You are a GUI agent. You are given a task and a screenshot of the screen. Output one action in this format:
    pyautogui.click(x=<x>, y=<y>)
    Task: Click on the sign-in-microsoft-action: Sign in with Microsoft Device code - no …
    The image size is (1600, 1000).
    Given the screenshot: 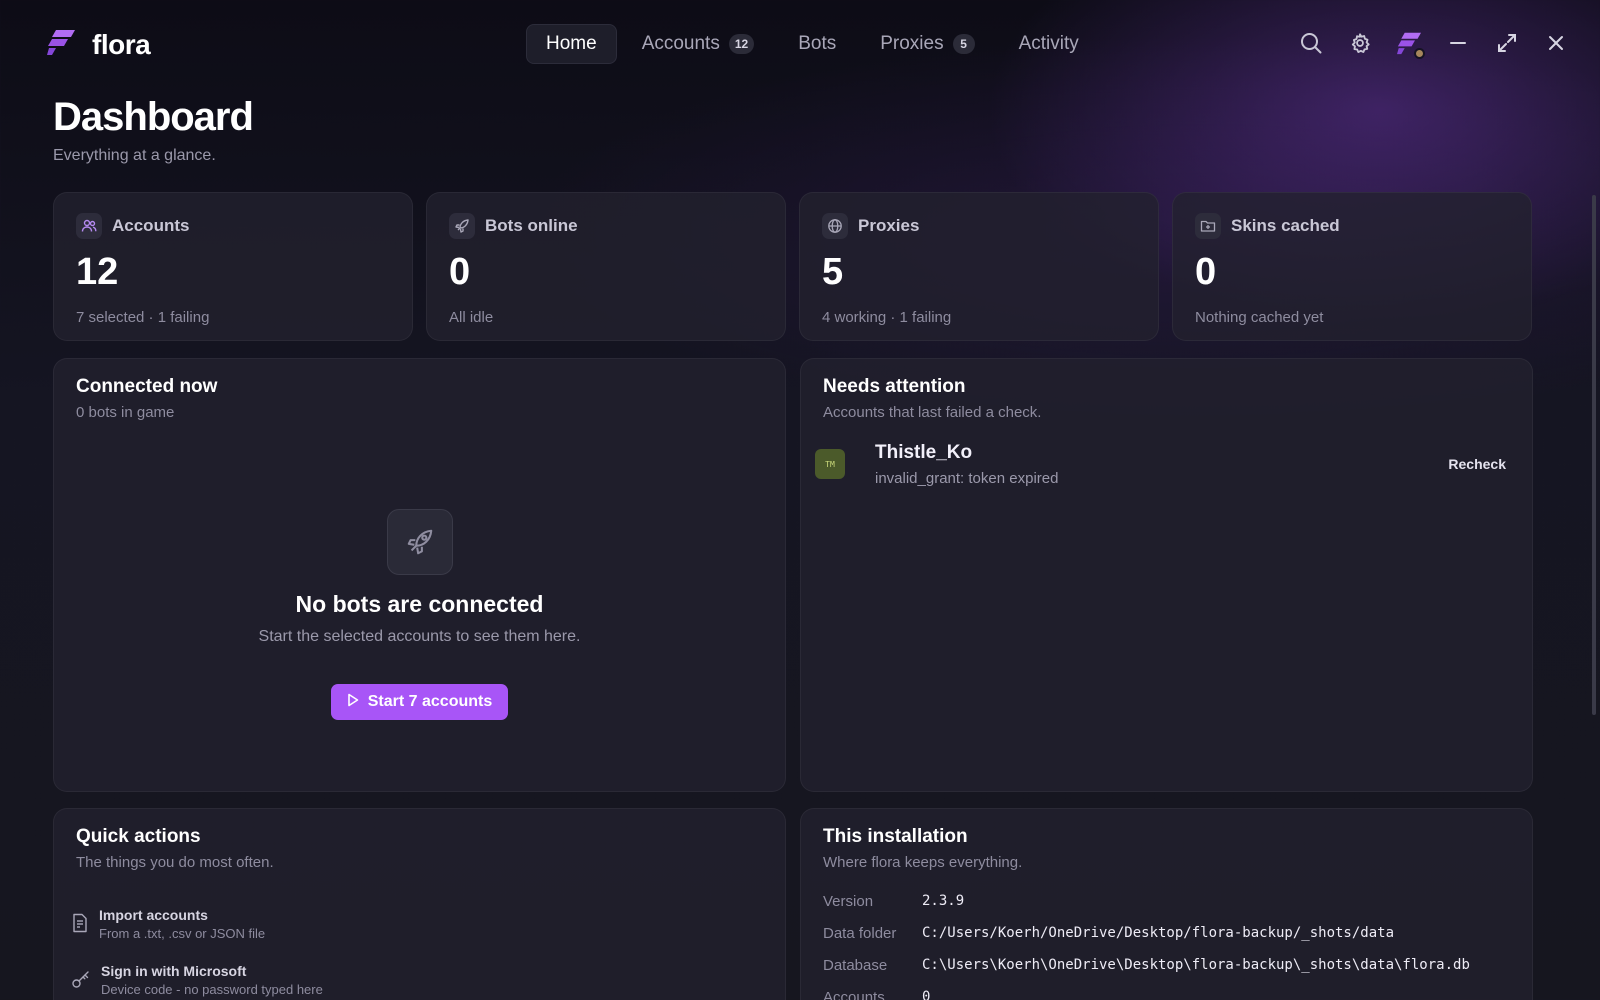 What is the action you would take?
    pyautogui.click(x=197, y=980)
    